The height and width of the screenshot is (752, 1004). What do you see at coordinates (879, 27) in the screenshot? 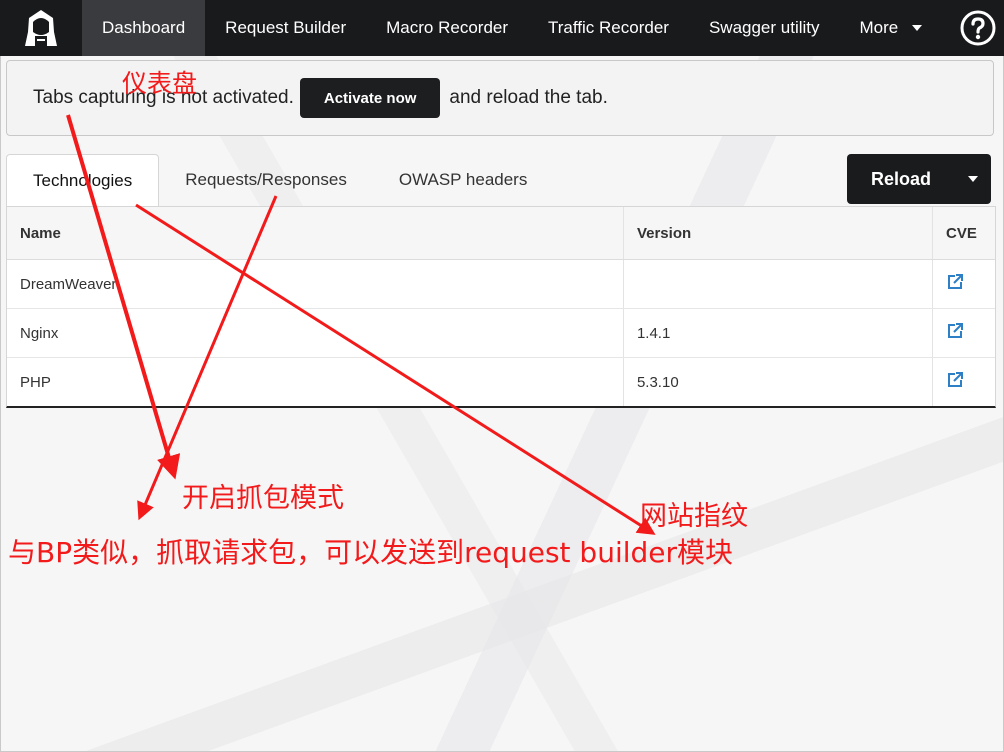
I see `nav-more-label: More` at bounding box center [879, 27].